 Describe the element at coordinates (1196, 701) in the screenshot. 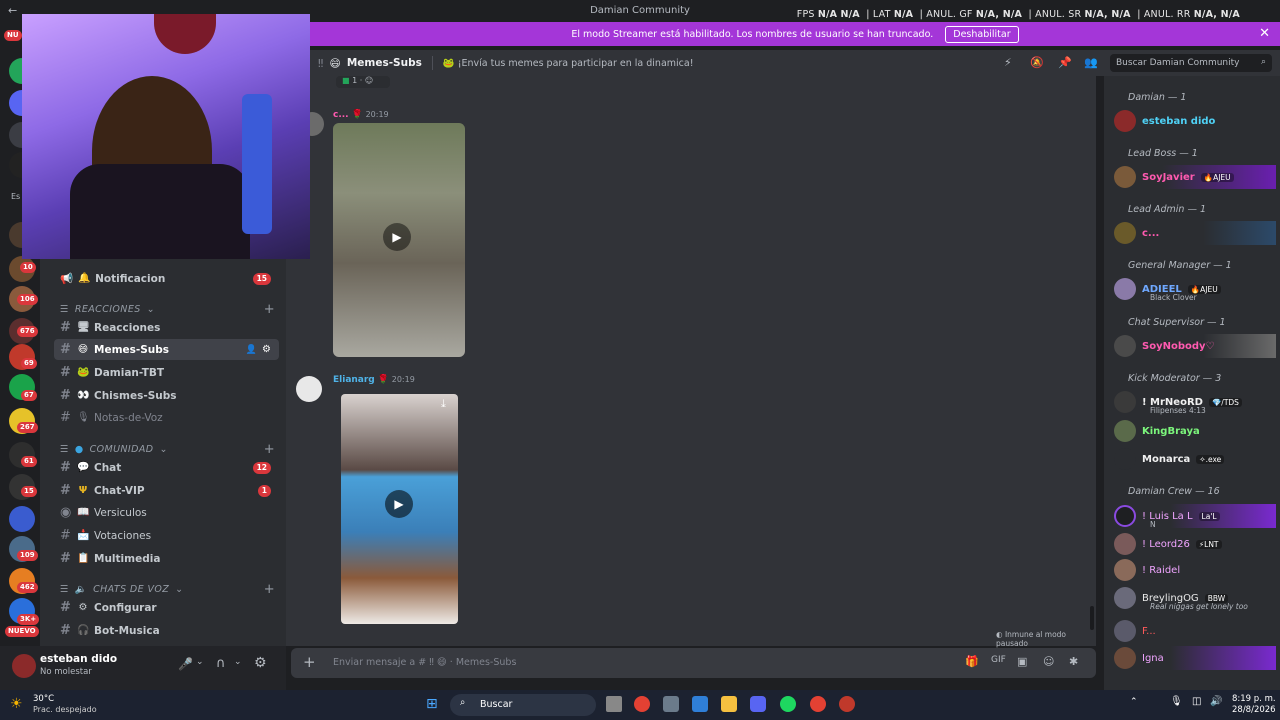

I see `wifi-icon: ◫` at that location.